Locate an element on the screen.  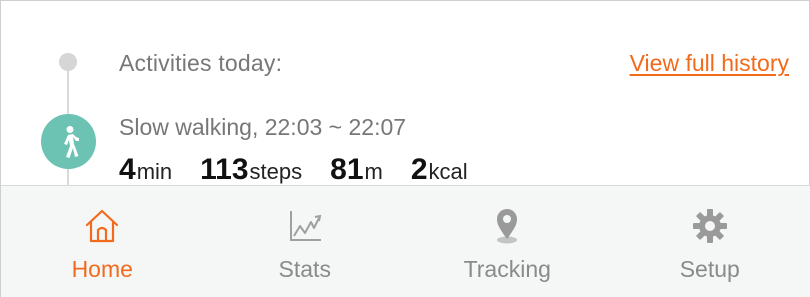
stat-steps: 113 steps is located at coordinates (251, 170).